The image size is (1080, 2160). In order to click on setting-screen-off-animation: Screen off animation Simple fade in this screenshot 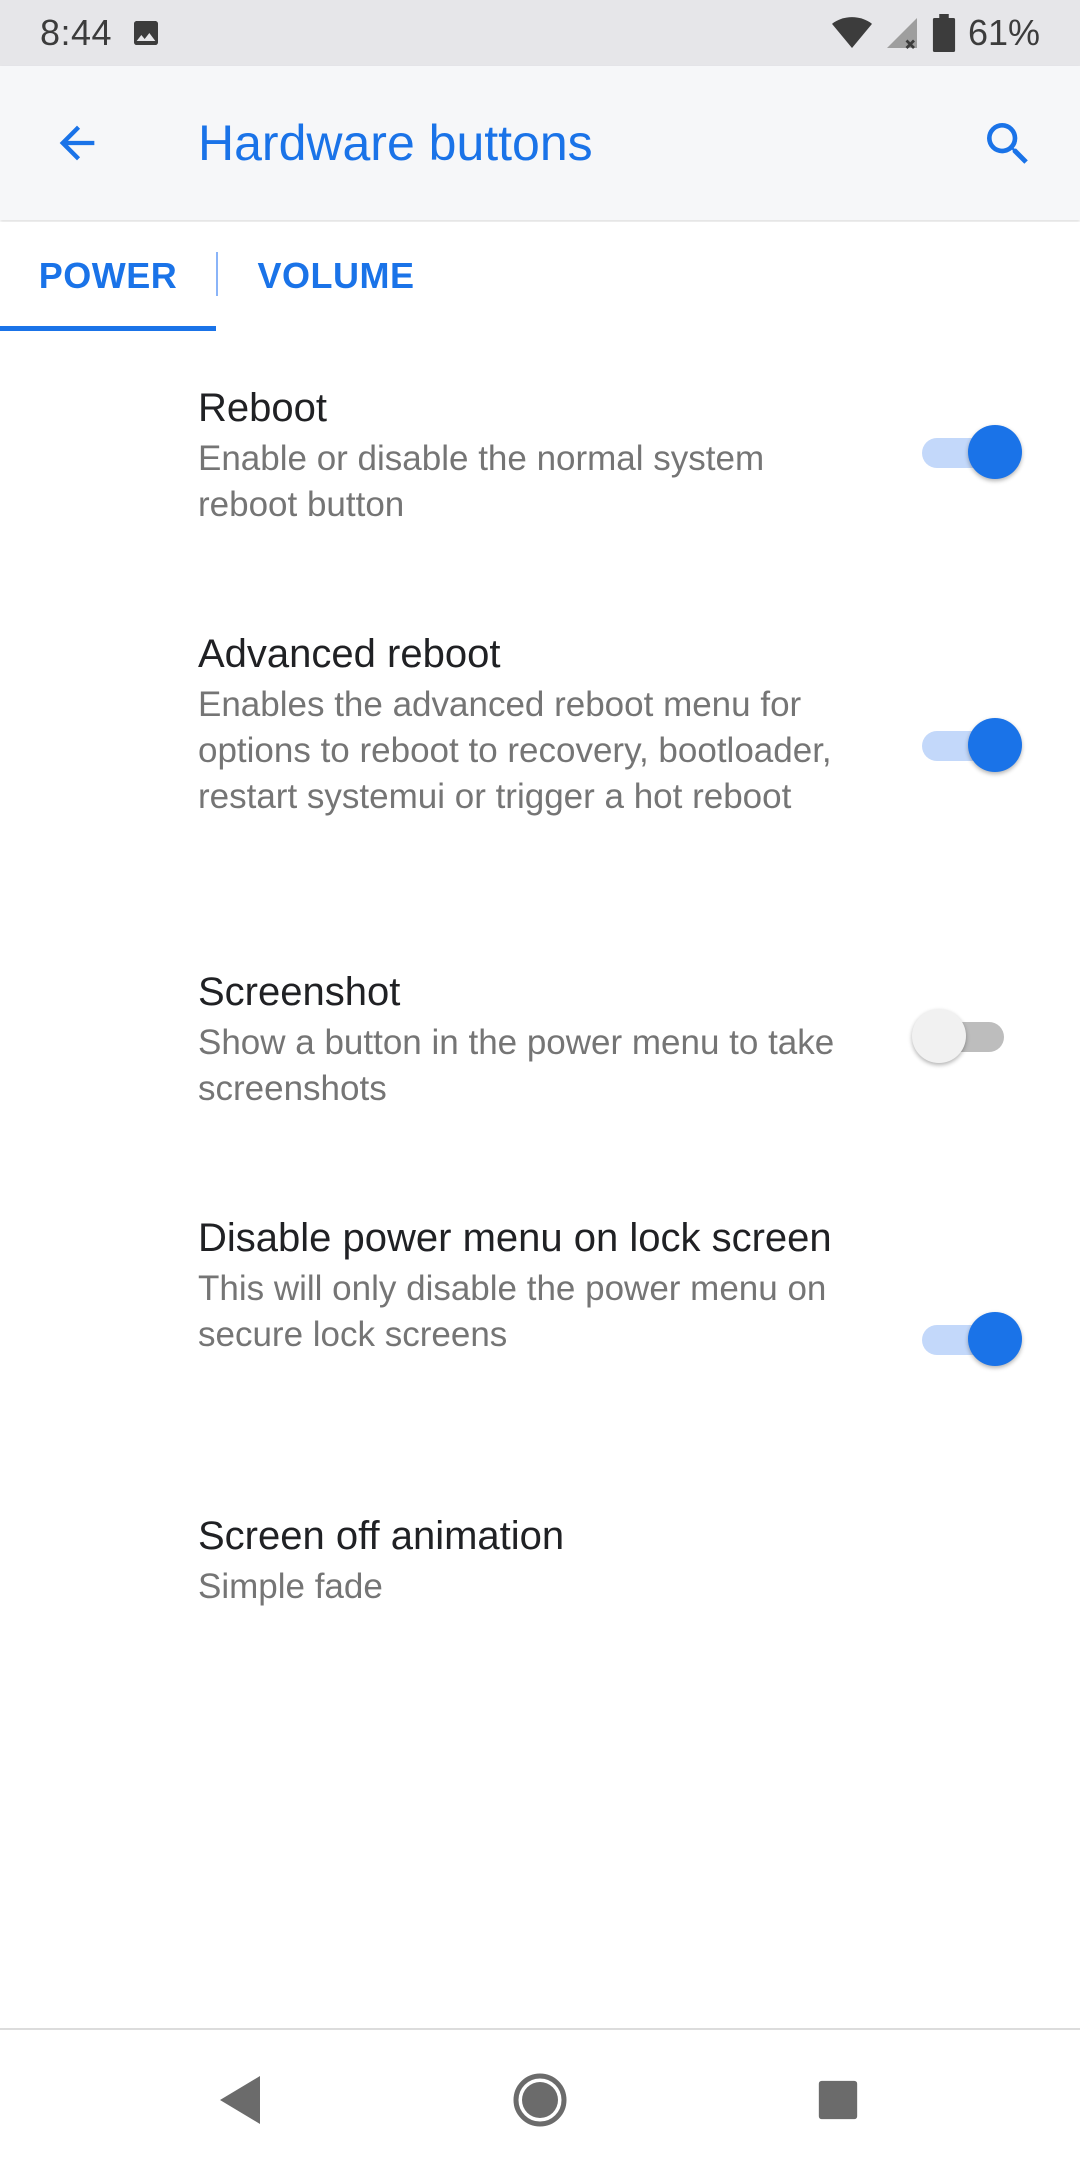, I will do `click(540, 1573)`.